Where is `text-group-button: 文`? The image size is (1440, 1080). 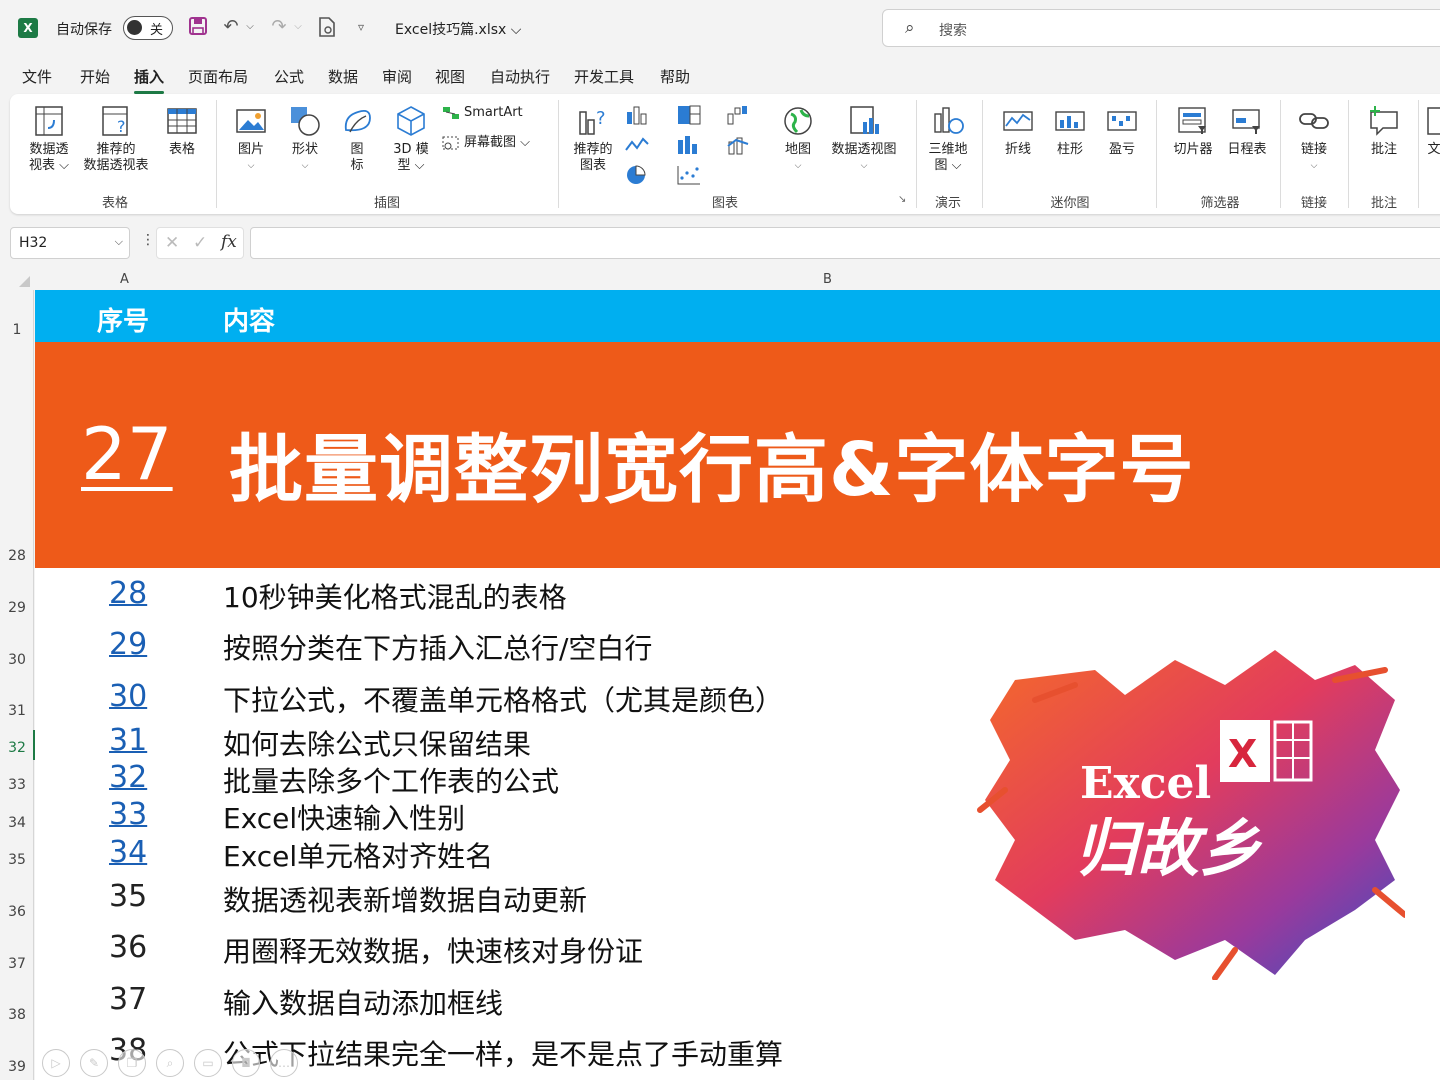
text-group-button: 文 is located at coordinates (1432, 131).